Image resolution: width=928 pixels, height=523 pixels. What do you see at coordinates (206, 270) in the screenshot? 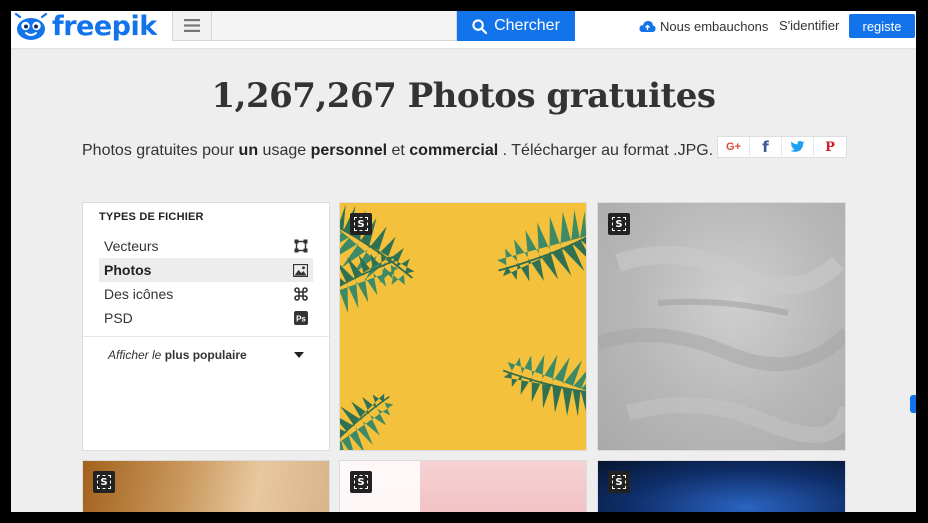
I see `filter-item-photos: Photos` at bounding box center [206, 270].